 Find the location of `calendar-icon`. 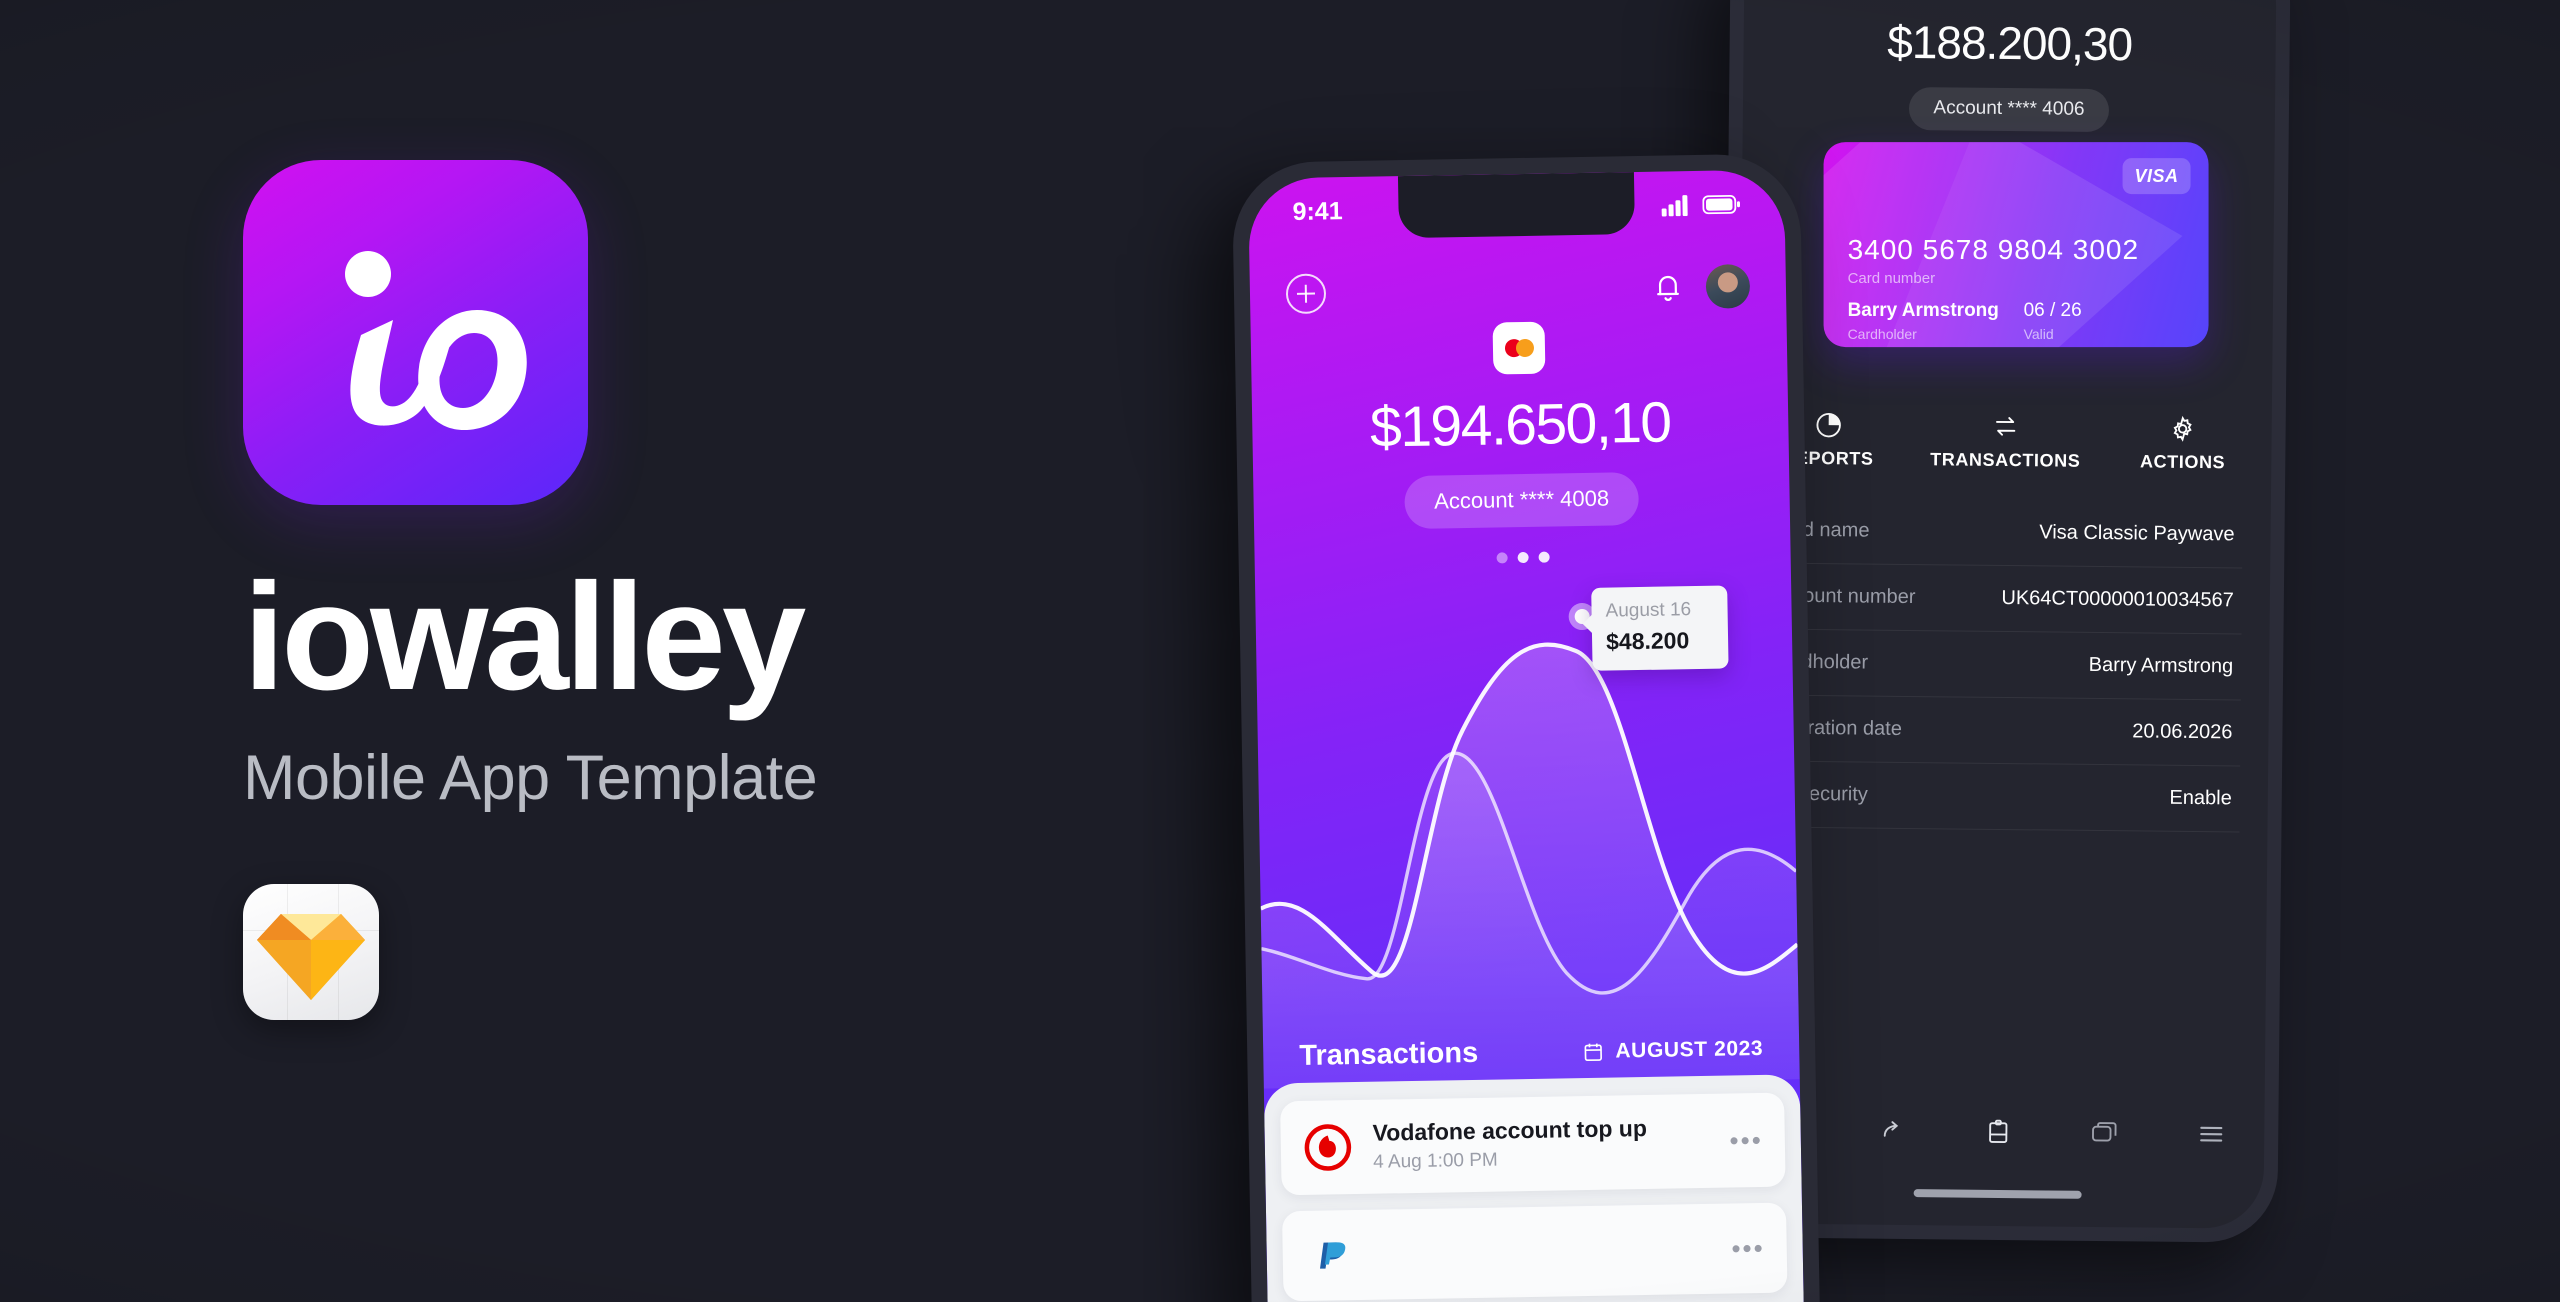

calendar-icon is located at coordinates (1593, 1052).